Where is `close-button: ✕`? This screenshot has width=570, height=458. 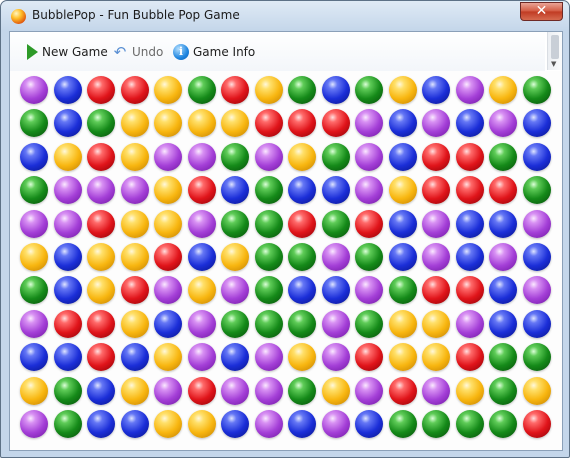 close-button: ✕ is located at coordinates (541, 11).